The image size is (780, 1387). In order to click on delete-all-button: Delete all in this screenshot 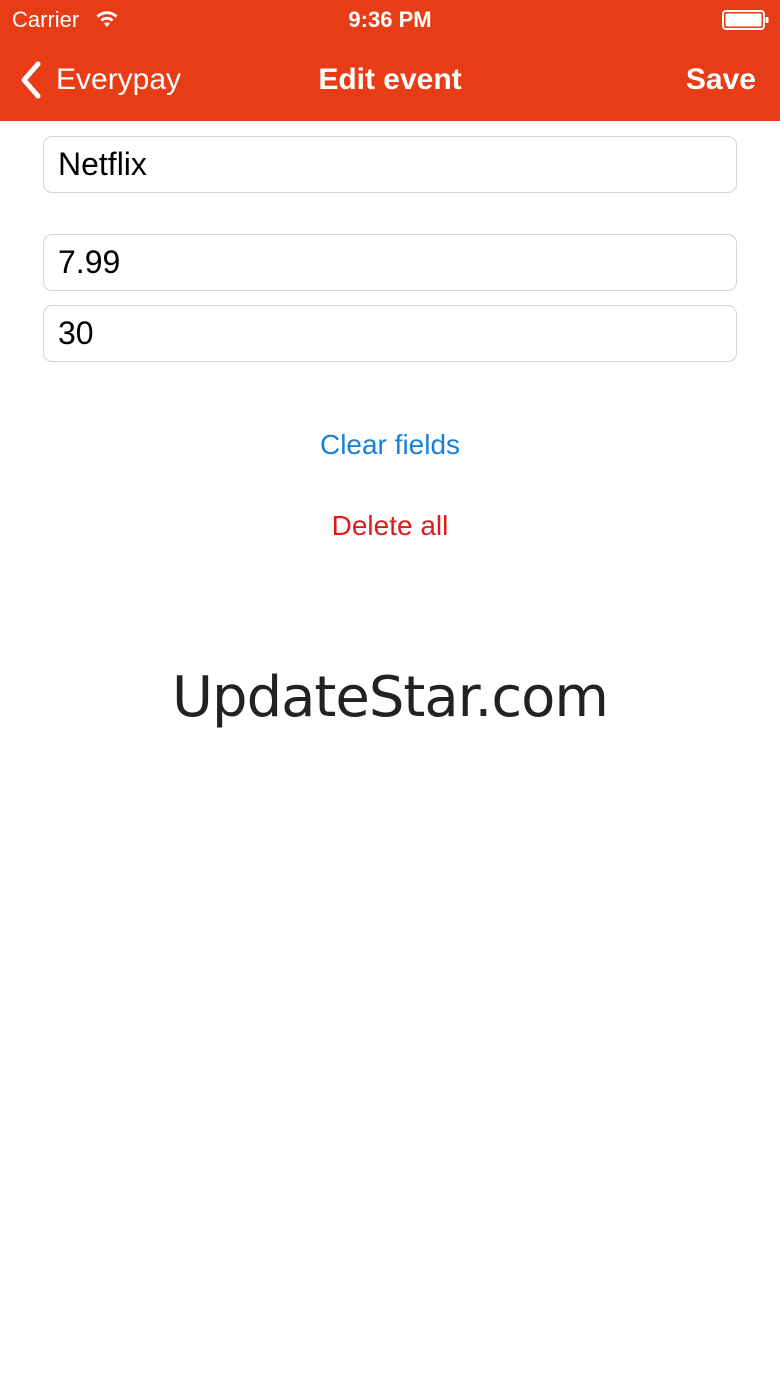, I will do `click(390, 526)`.